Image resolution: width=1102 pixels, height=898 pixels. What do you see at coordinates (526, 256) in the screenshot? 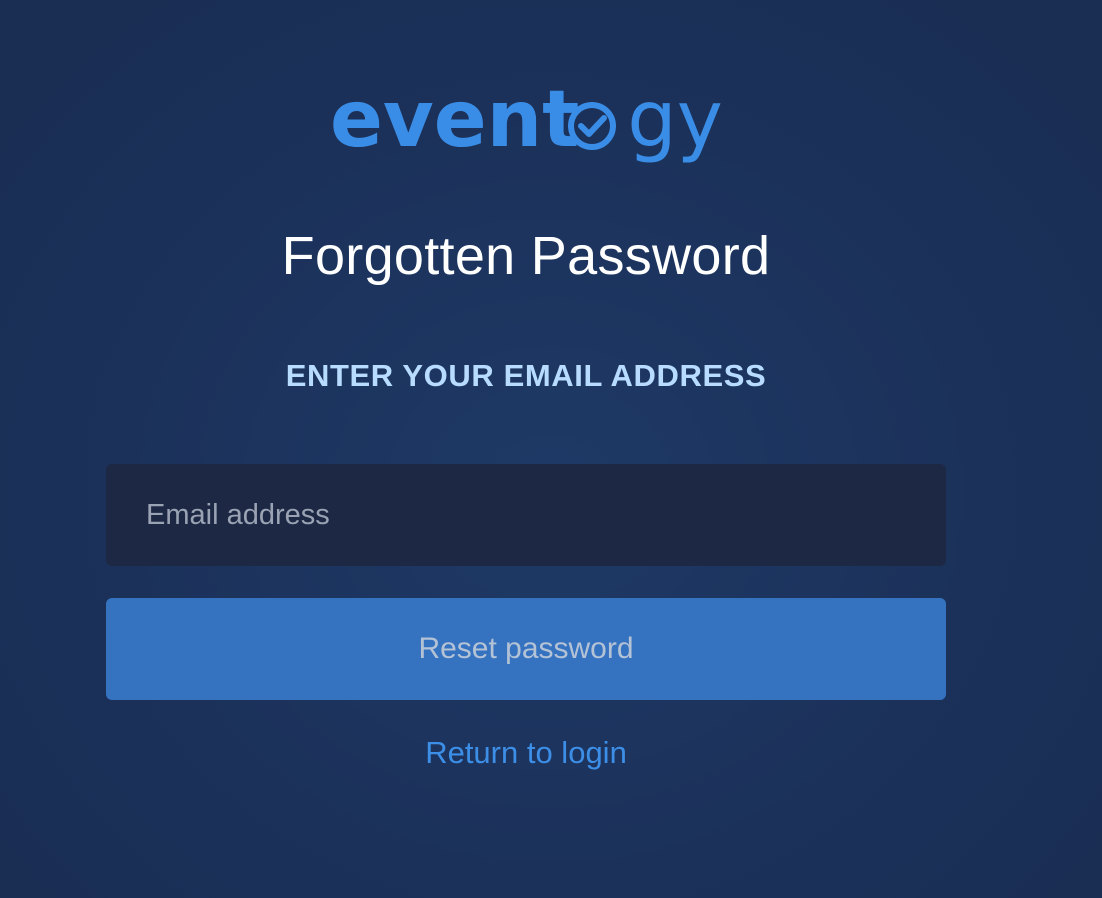
I see `page-title: Forgotten Password` at bounding box center [526, 256].